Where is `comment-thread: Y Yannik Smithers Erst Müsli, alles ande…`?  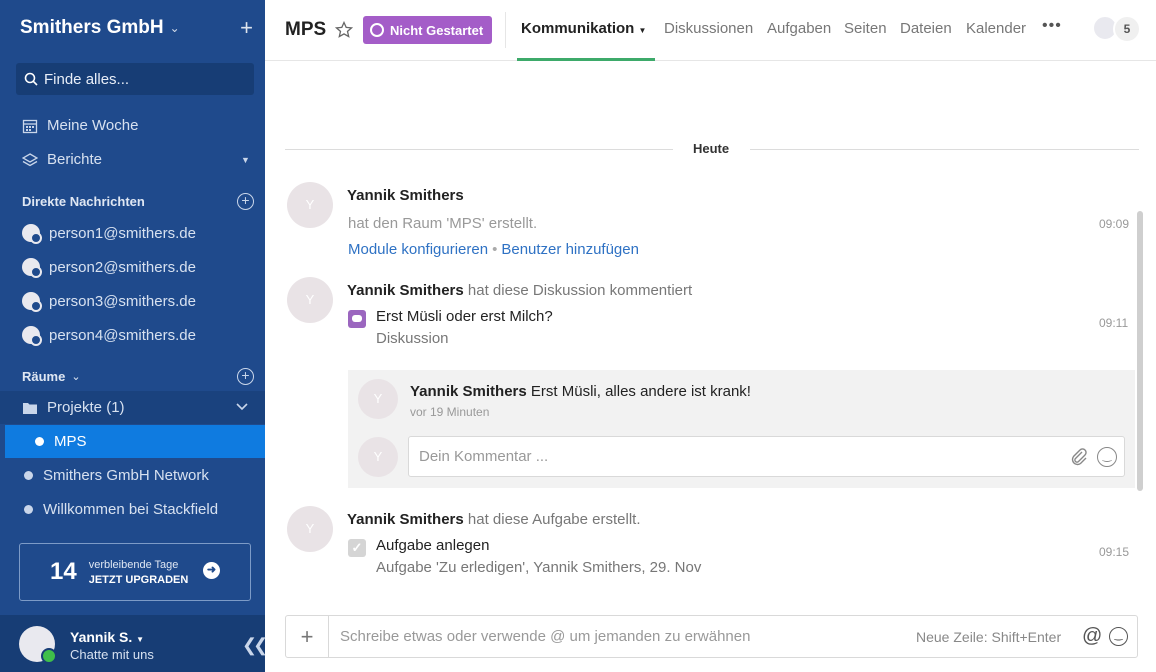
comment-thread: Y Yannik Smithers Erst Müsli, alles ande… is located at coordinates (741, 429).